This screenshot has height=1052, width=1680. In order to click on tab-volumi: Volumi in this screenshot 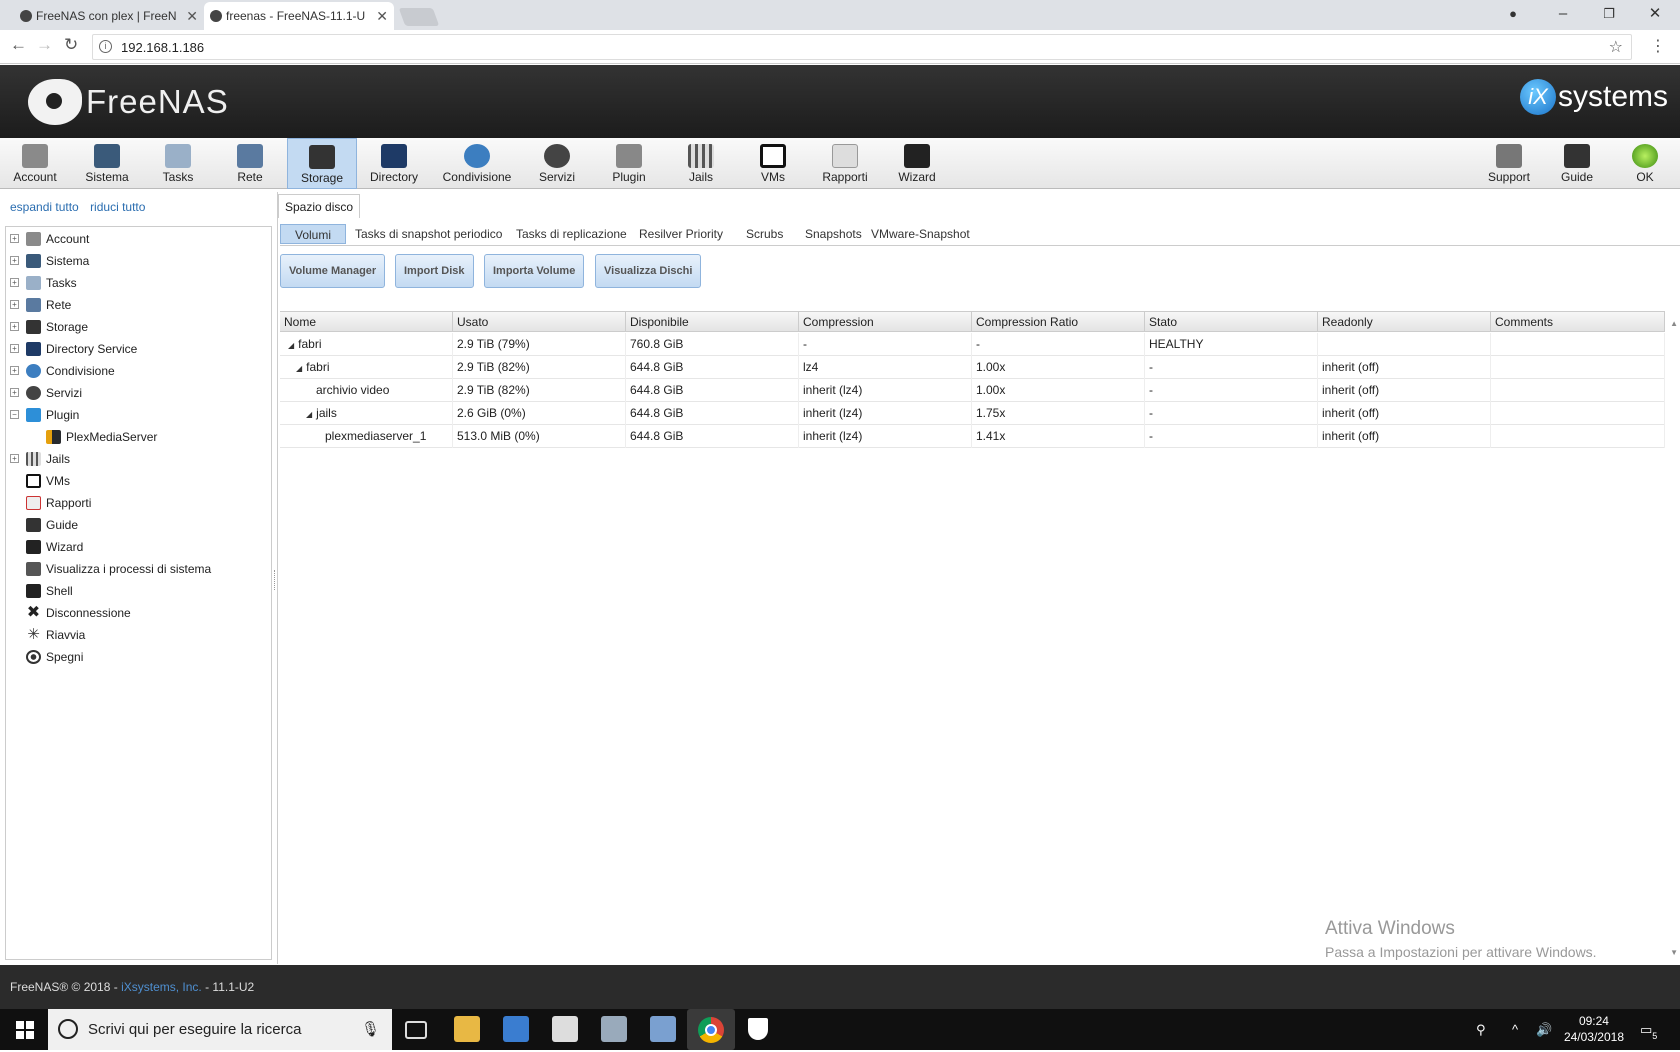, I will do `click(313, 234)`.